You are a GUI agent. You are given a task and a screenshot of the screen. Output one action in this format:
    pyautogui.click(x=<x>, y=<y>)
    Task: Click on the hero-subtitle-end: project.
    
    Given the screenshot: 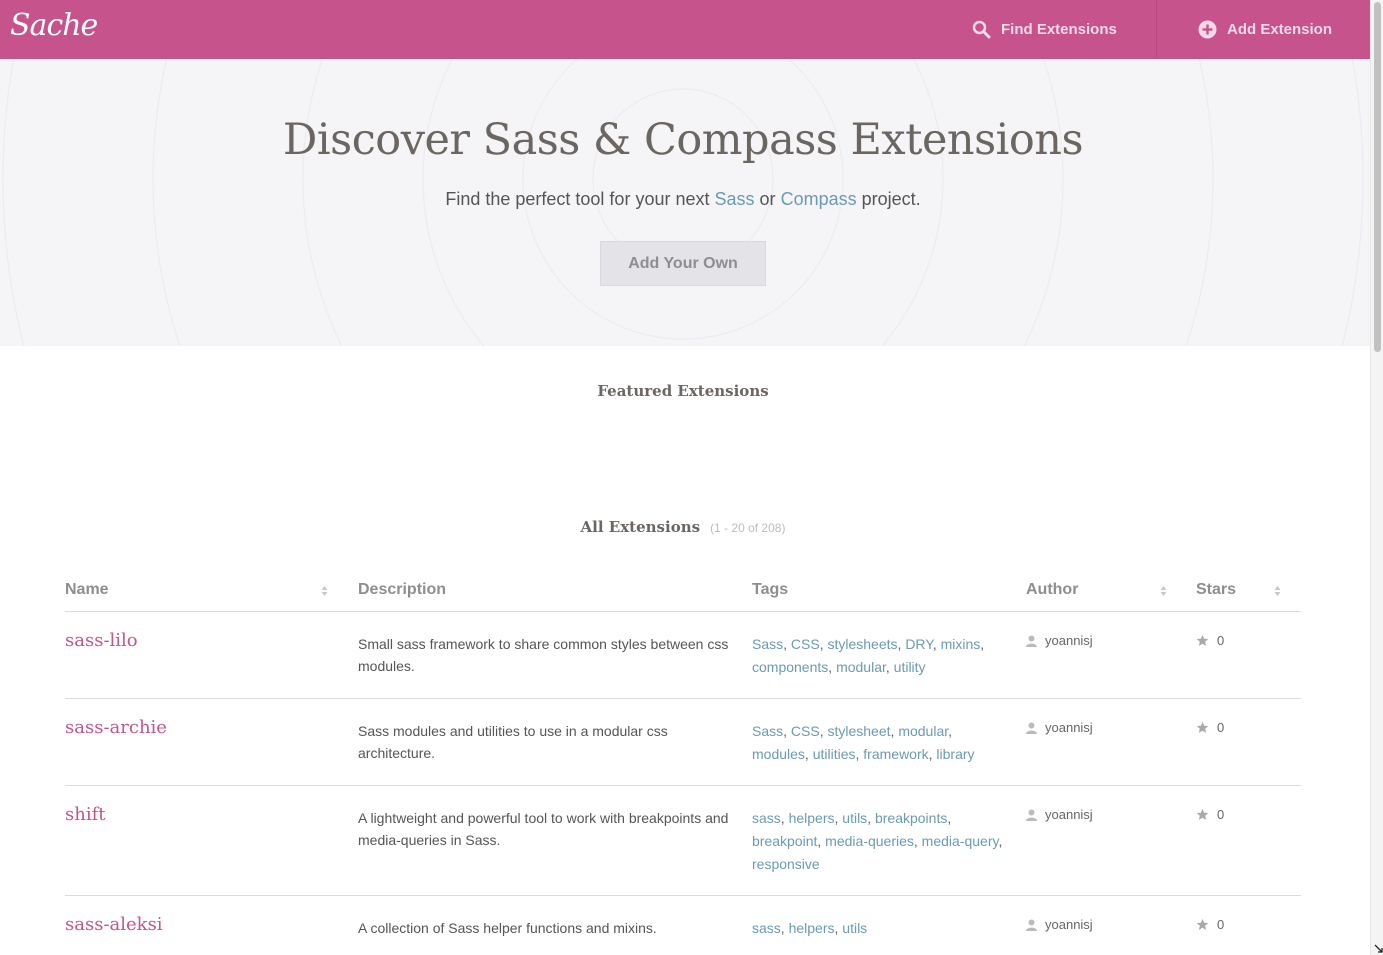 What is the action you would take?
    pyautogui.click(x=891, y=199)
    